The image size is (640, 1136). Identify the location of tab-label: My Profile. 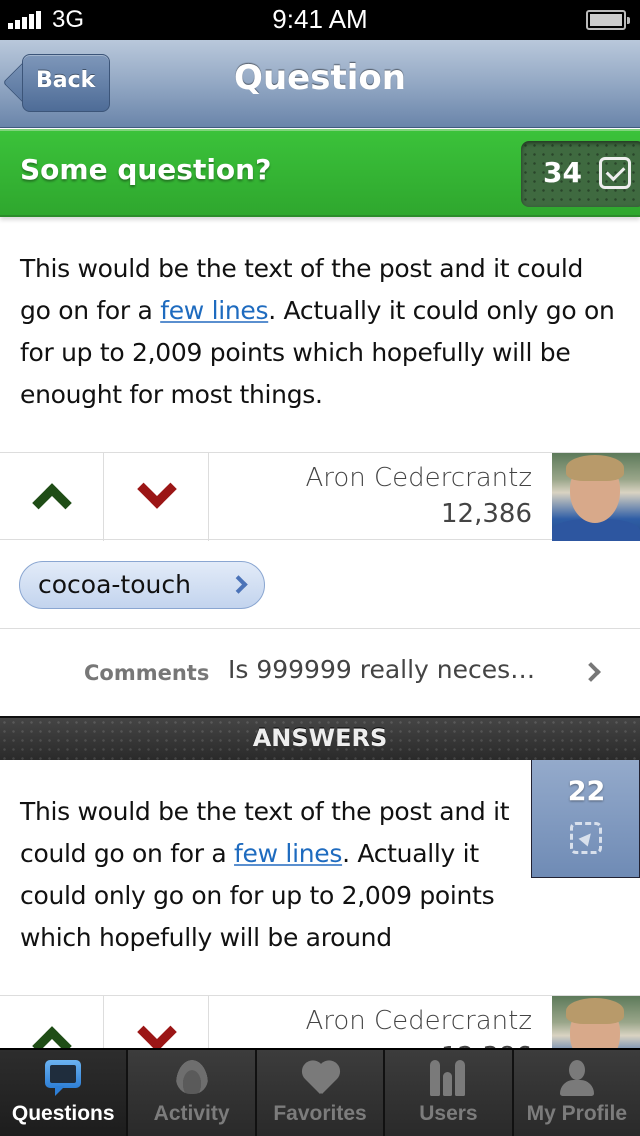
(576, 1113).